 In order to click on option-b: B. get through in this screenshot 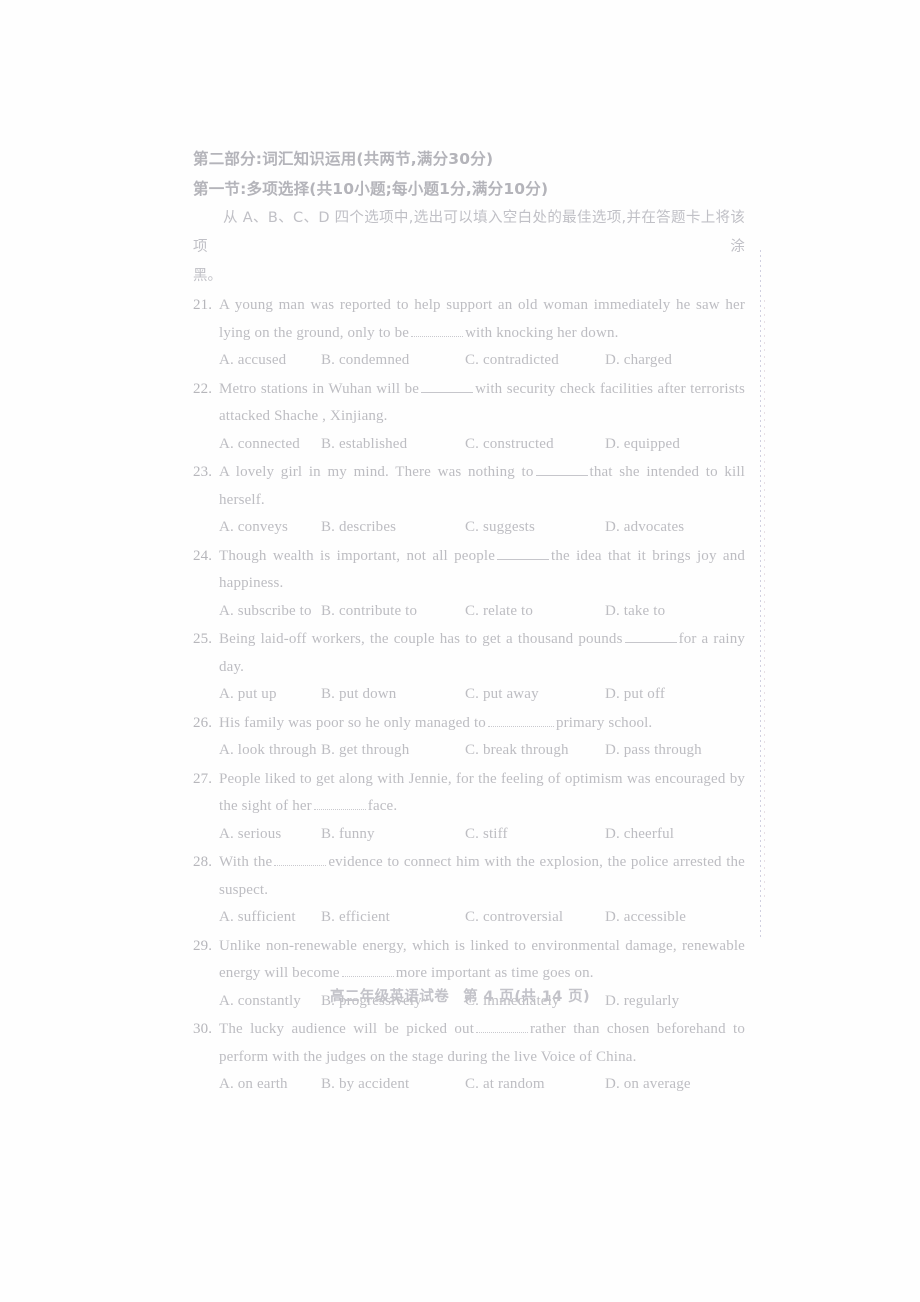, I will do `click(365, 751)`.